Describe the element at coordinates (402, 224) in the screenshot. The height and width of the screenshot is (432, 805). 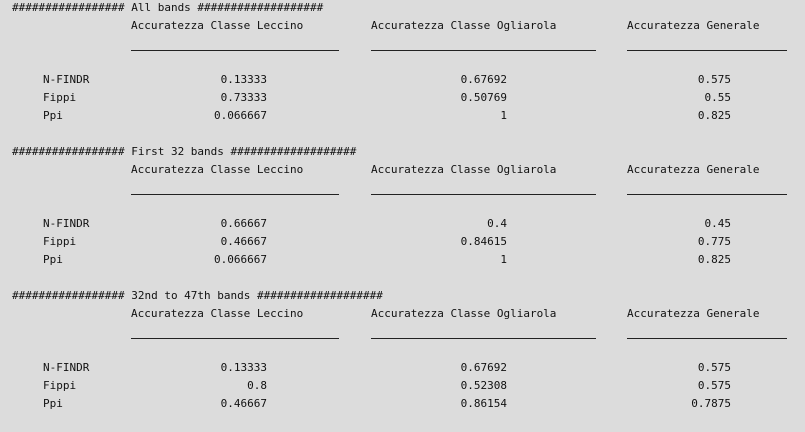
I see `table-row: N-FINDR 0.66667 0.4 0.45` at that location.